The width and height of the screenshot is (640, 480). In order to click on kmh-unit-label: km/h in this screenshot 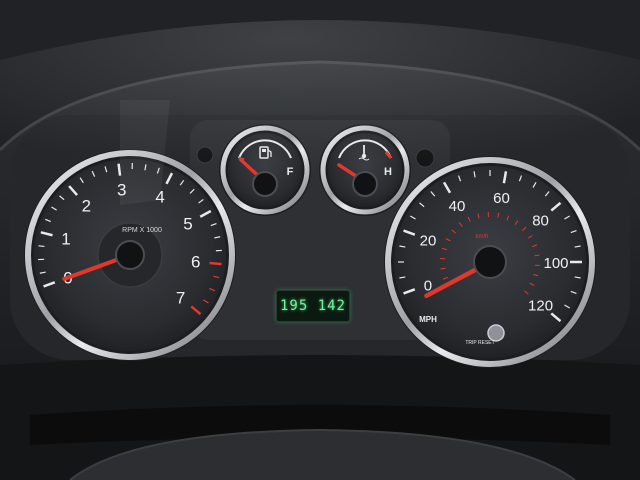, I will do `click(481, 237)`.